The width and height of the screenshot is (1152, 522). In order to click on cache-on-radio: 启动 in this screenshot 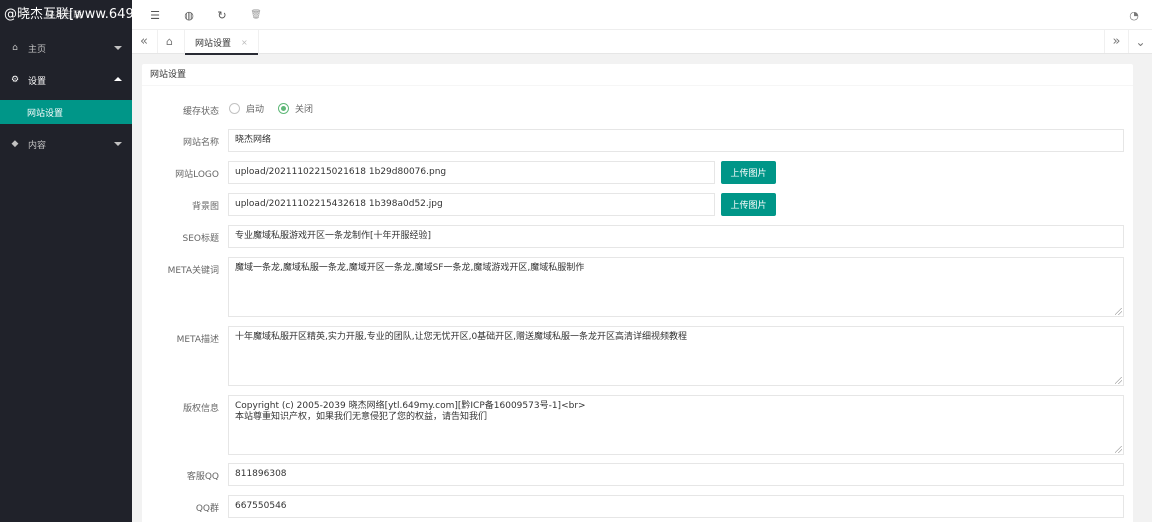, I will do `click(246, 108)`.